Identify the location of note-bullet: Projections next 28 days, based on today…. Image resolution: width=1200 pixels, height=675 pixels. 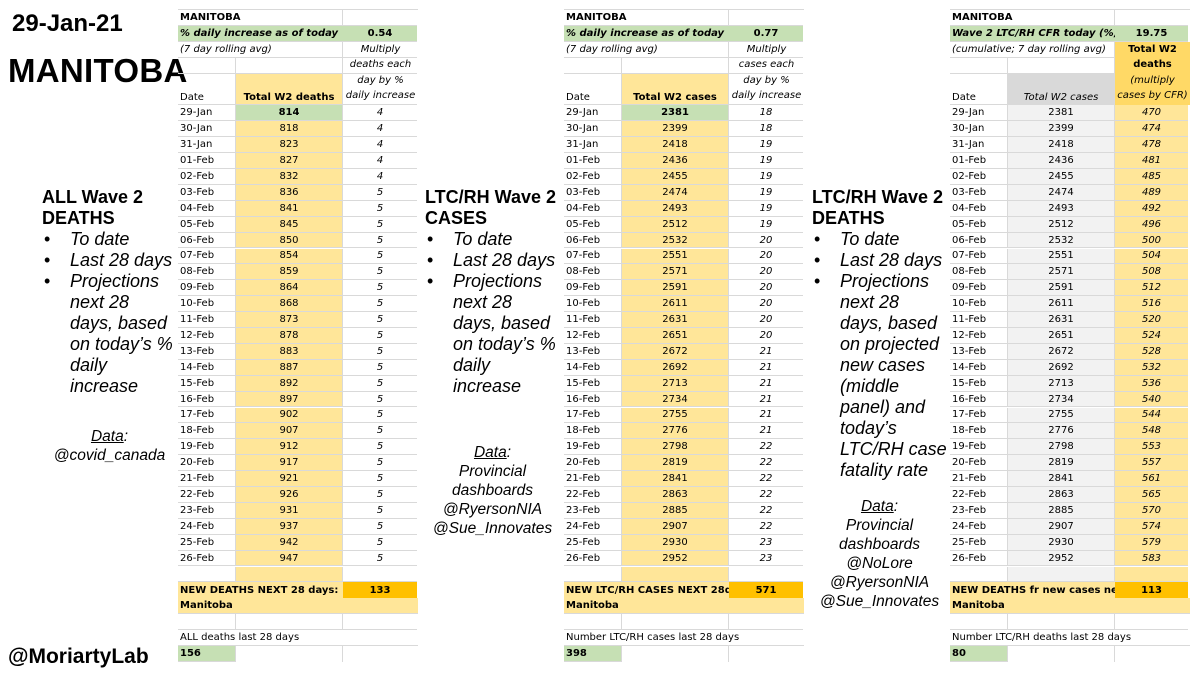
(492, 334).